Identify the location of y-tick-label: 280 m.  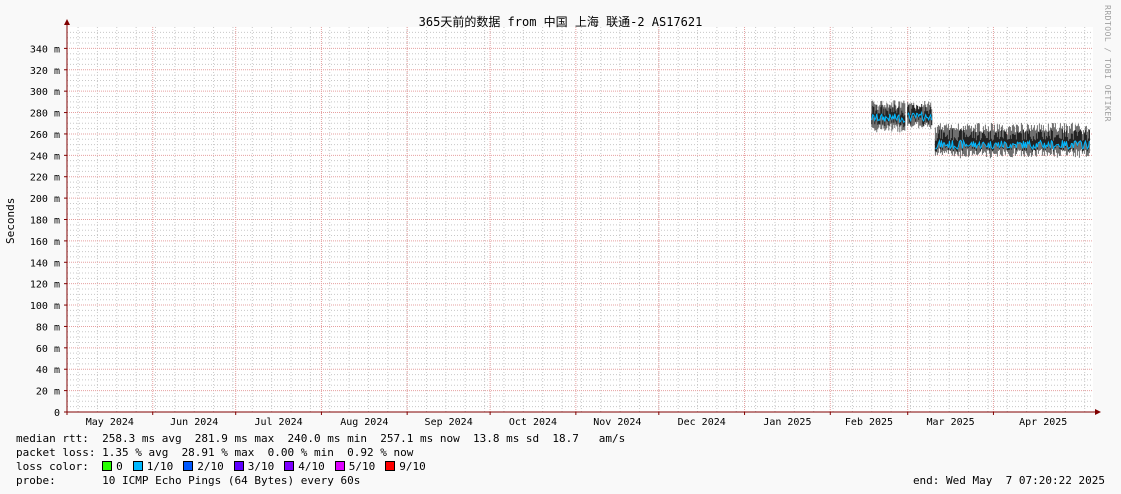
(45, 114).